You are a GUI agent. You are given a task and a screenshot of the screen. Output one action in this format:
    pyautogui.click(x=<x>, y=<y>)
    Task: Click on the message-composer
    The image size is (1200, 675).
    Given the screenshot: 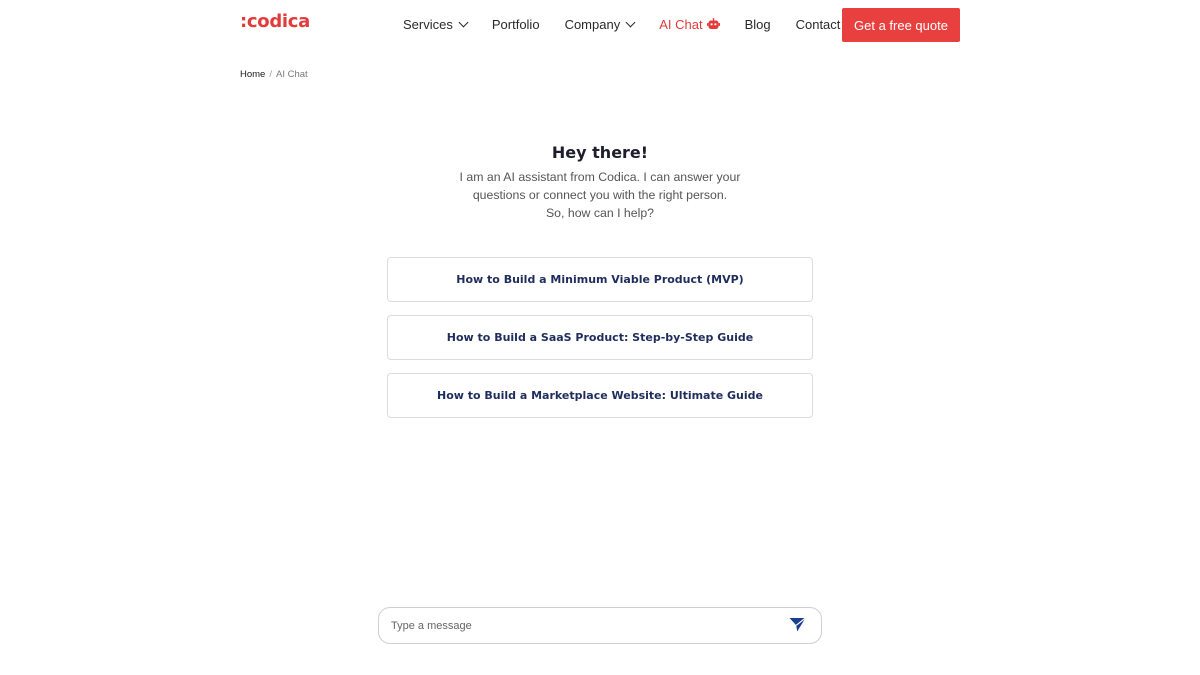 What is the action you would take?
    pyautogui.click(x=600, y=625)
    